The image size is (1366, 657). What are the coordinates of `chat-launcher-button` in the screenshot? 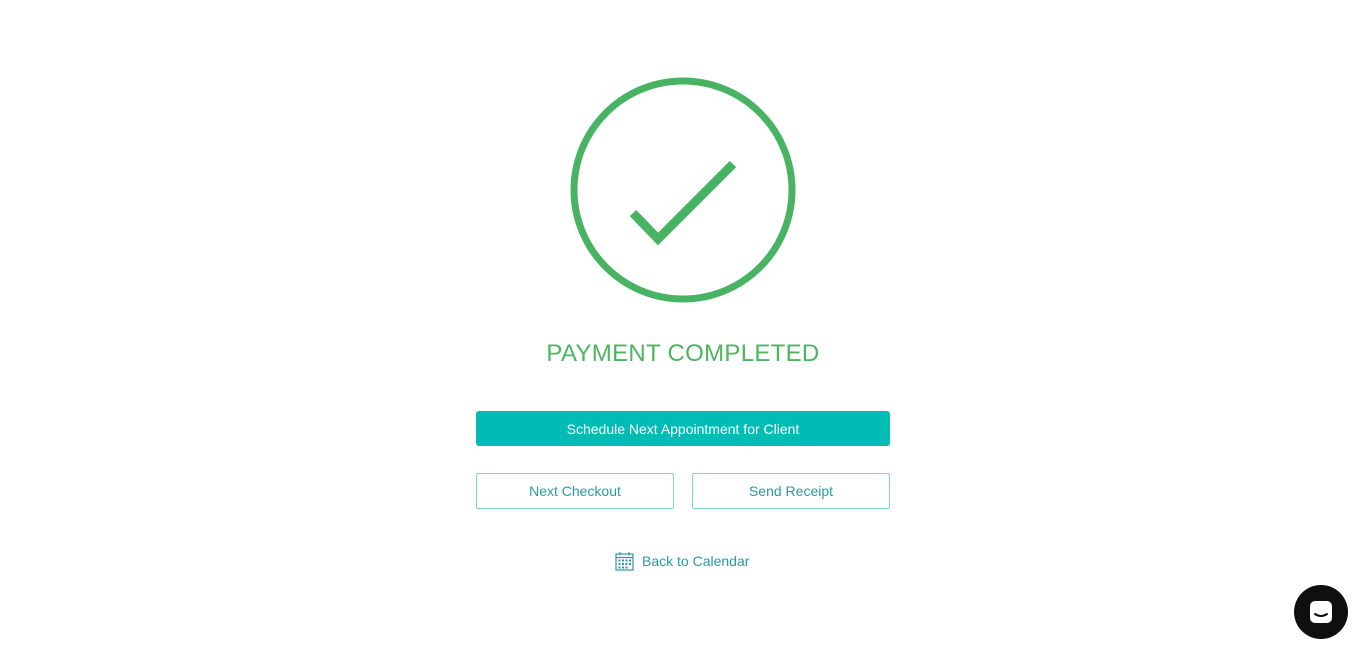 It's located at (1321, 612).